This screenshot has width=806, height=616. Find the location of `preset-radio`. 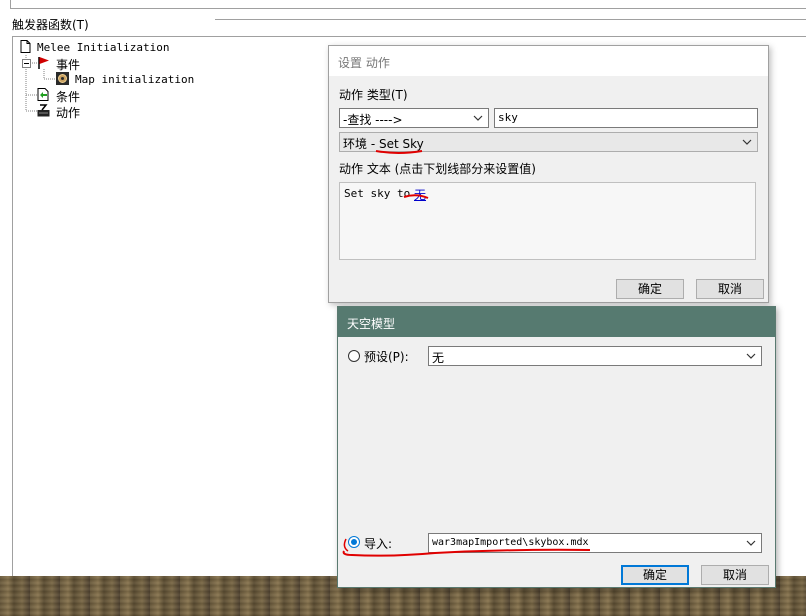

preset-radio is located at coordinates (354, 356).